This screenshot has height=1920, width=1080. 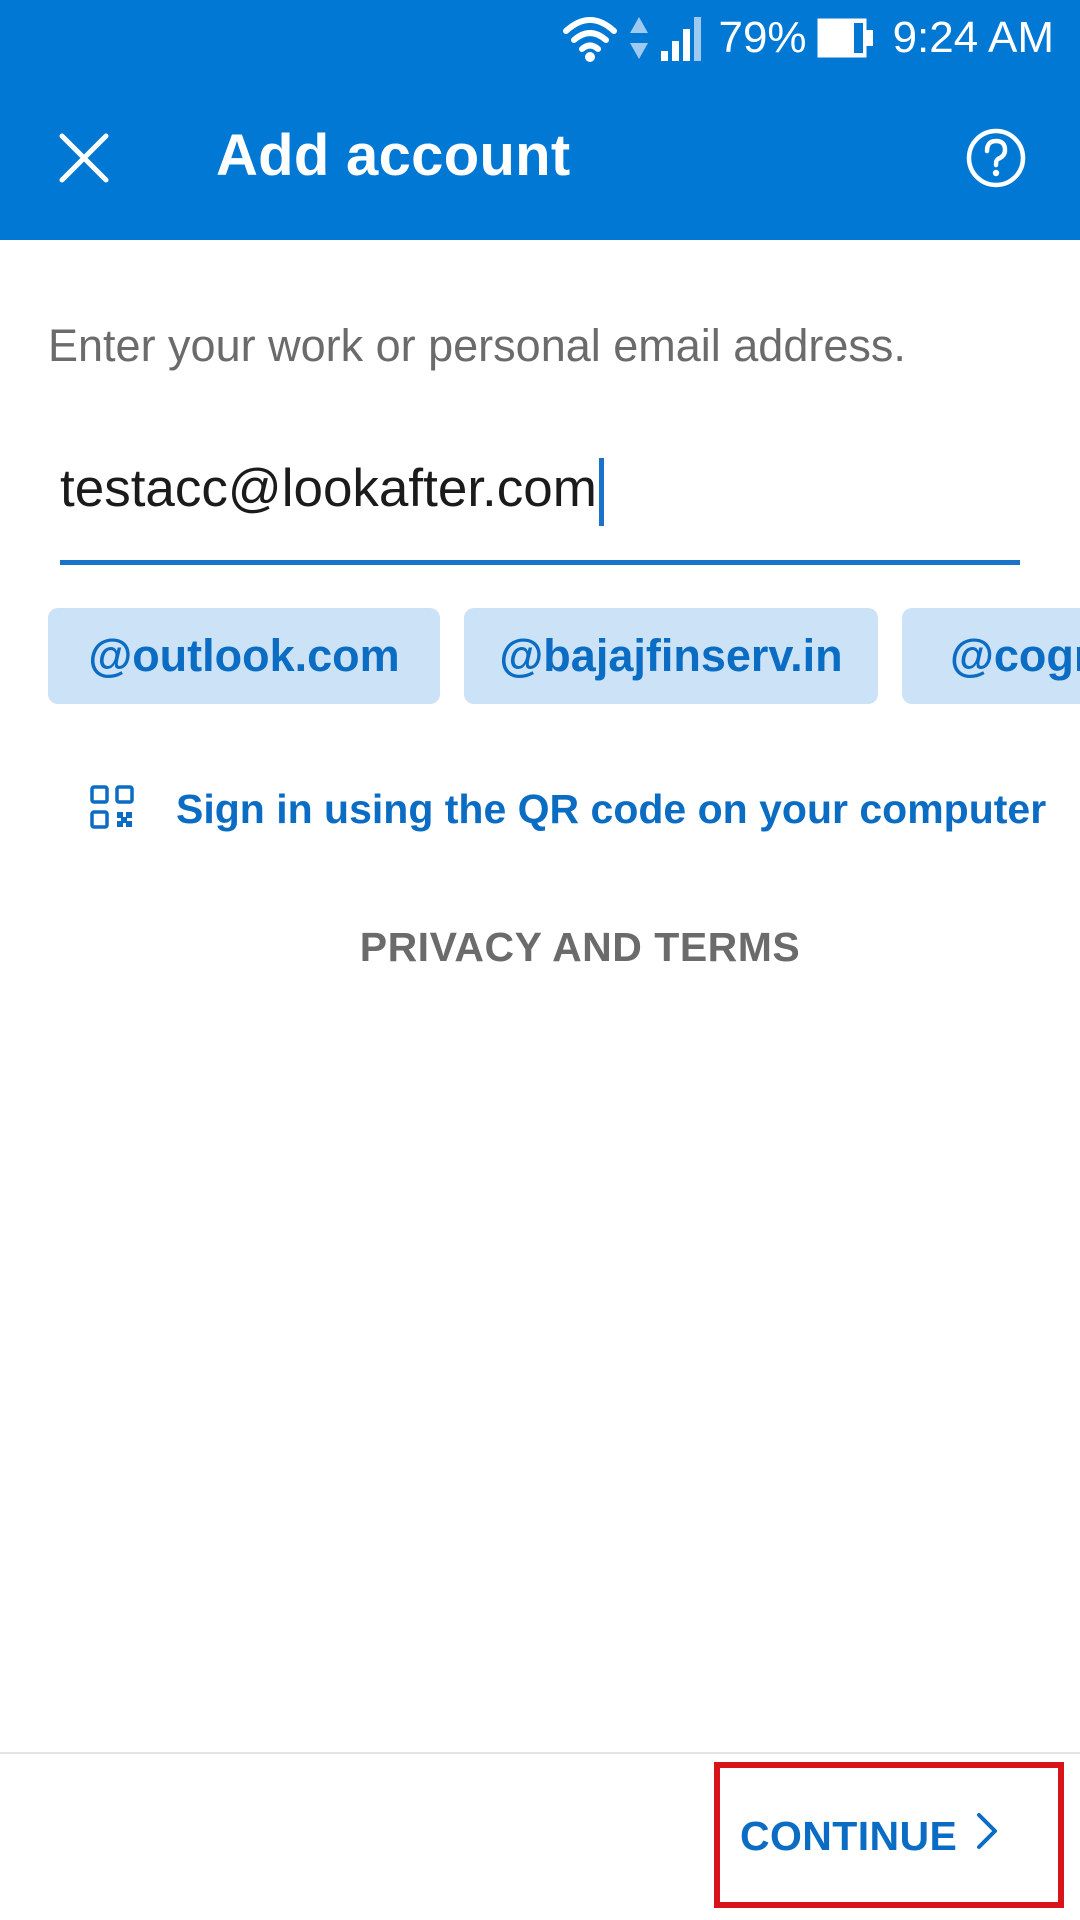 I want to click on wifi-icon, so click(x=590, y=38).